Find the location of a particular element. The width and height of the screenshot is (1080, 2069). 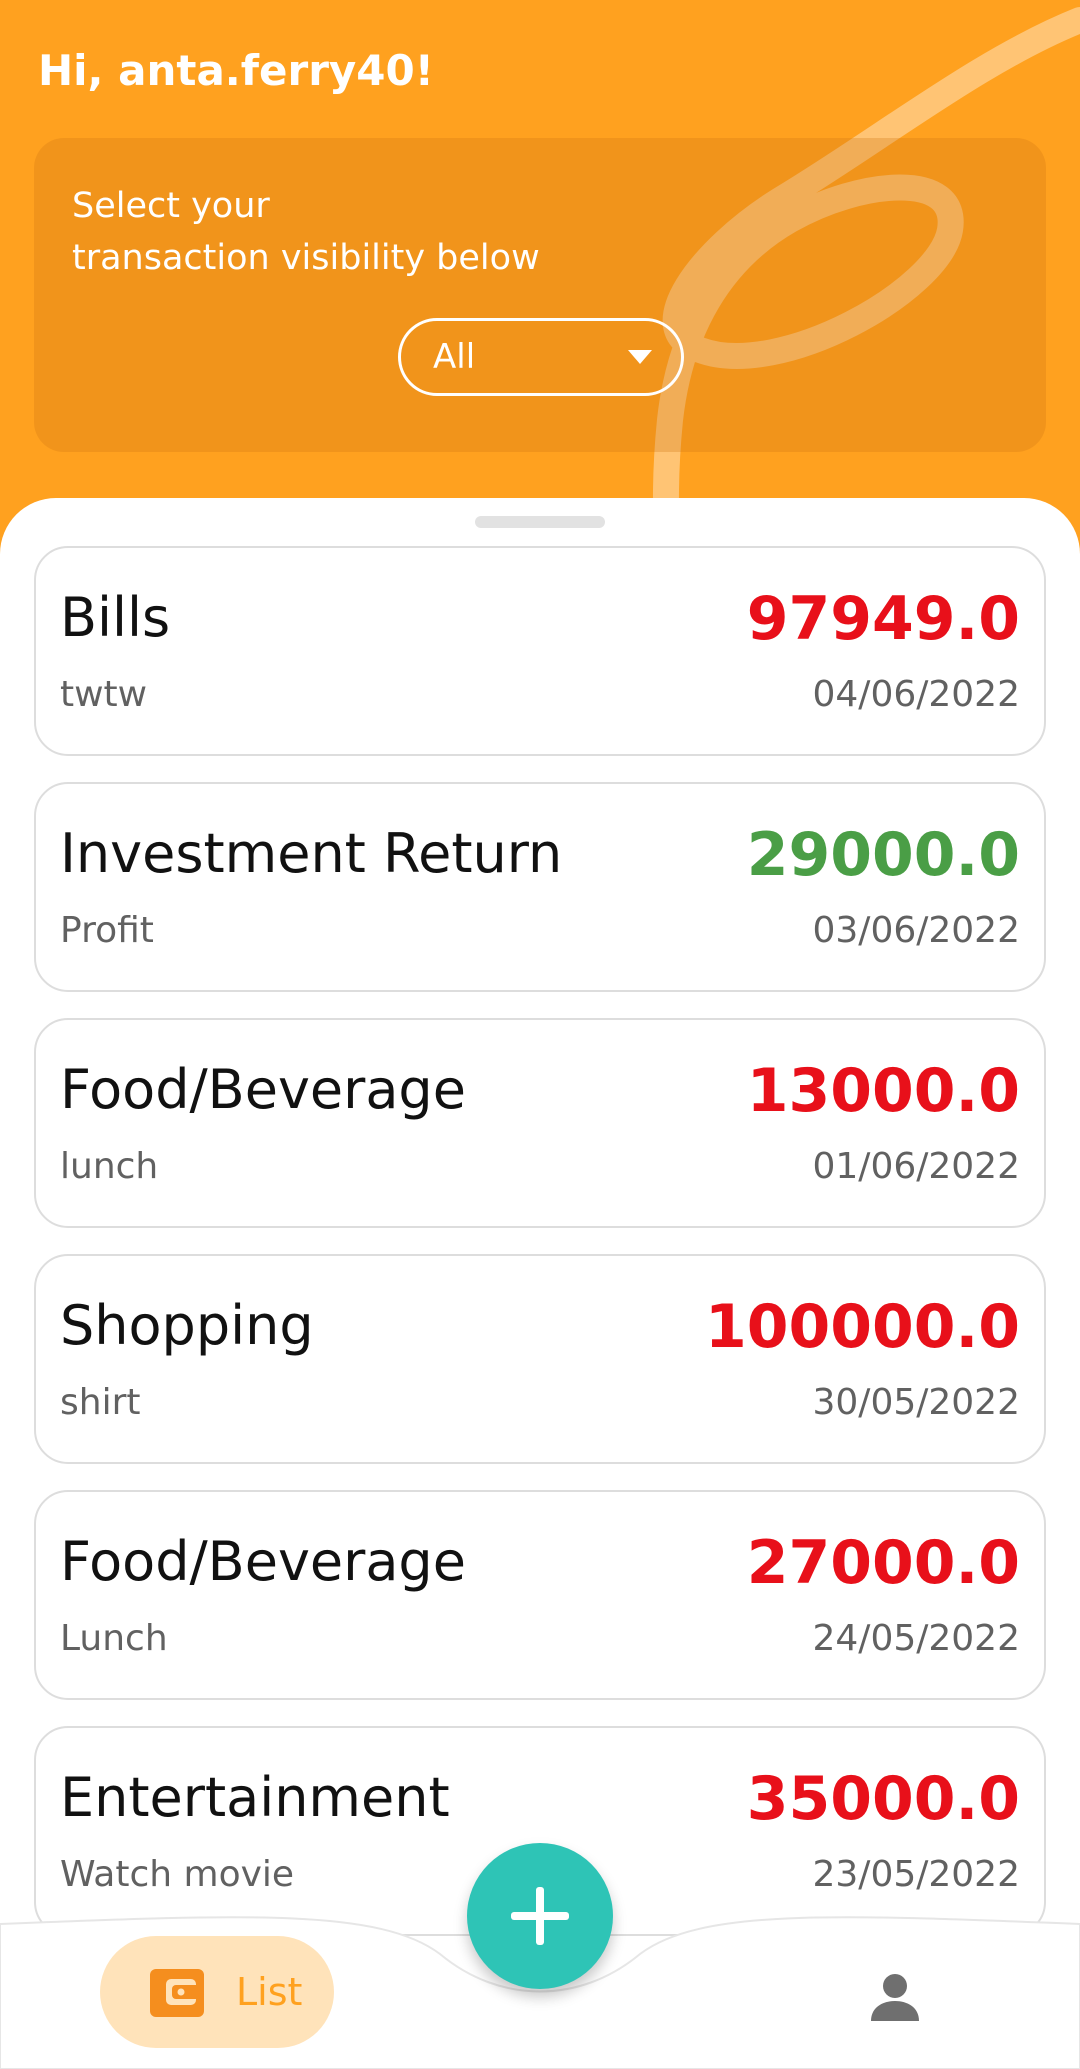

visibility-line-1: Select your is located at coordinates (171, 206).